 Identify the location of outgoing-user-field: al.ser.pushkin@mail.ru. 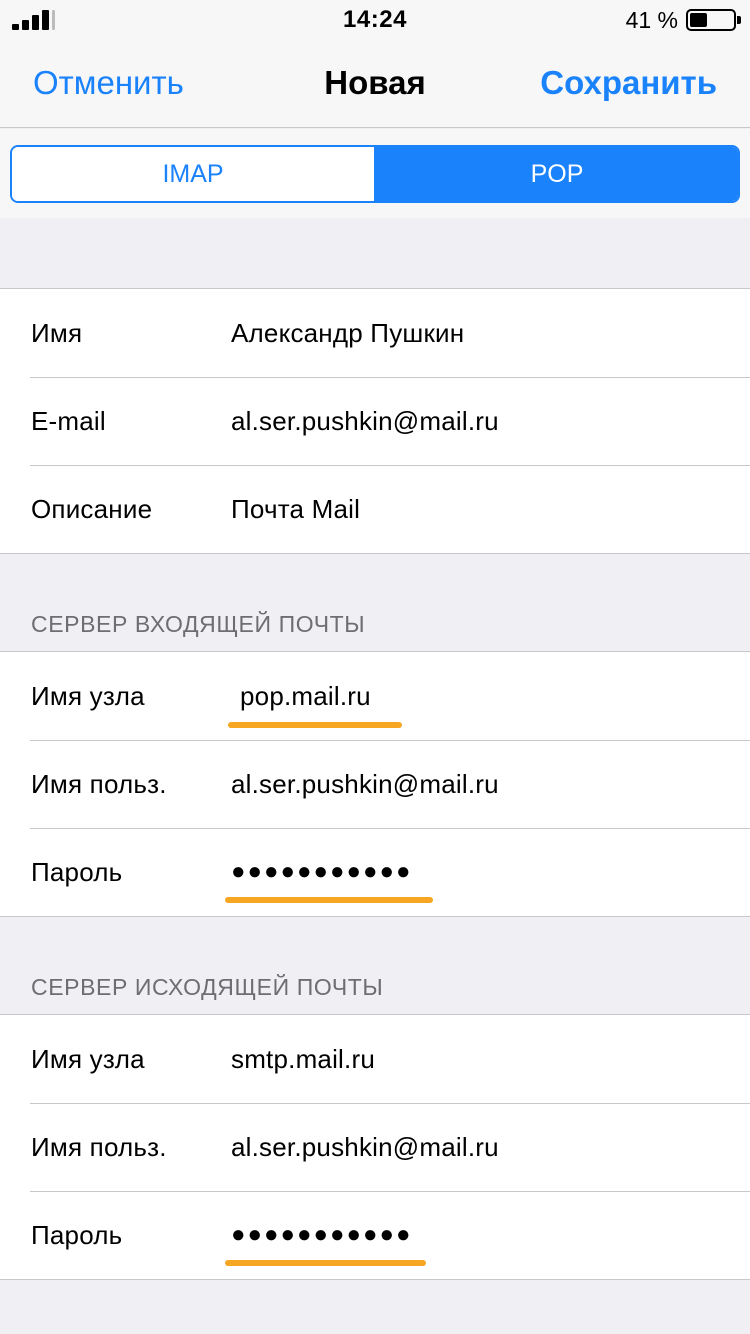
(365, 1147).